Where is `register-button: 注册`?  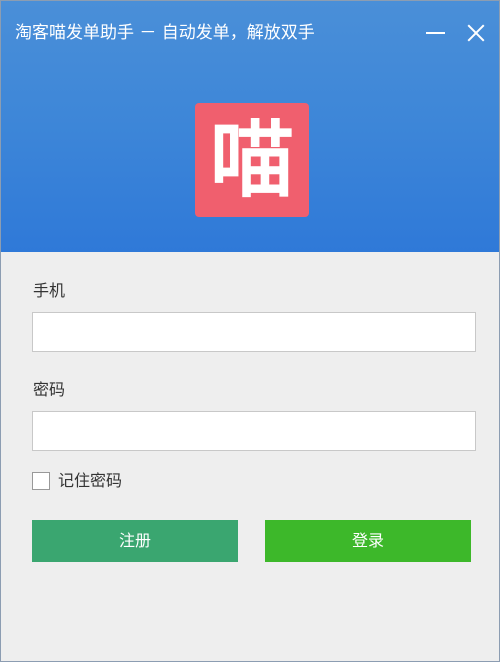 register-button: 注册 is located at coordinates (135, 541).